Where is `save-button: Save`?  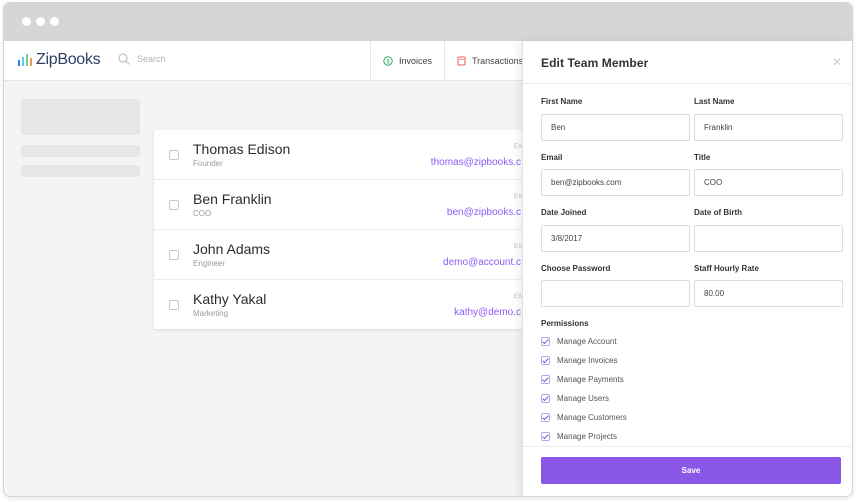
save-button: Save is located at coordinates (691, 470).